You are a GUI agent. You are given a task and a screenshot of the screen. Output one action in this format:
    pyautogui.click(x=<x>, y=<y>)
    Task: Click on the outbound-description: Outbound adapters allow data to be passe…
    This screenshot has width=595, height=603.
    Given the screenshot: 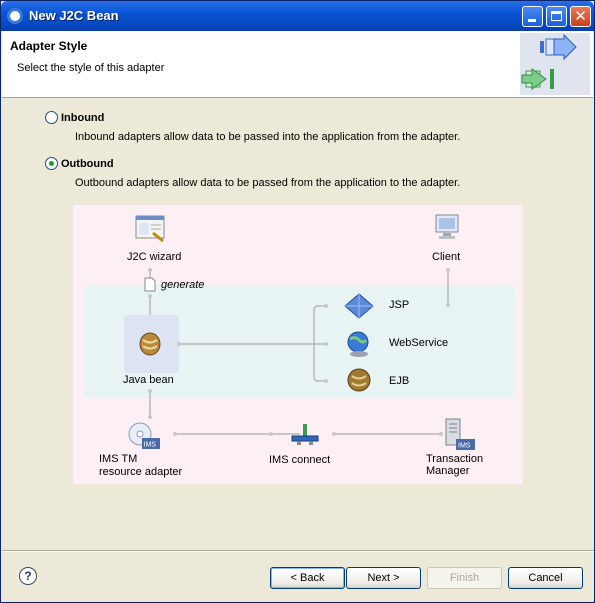 What is the action you would take?
    pyautogui.click(x=268, y=183)
    